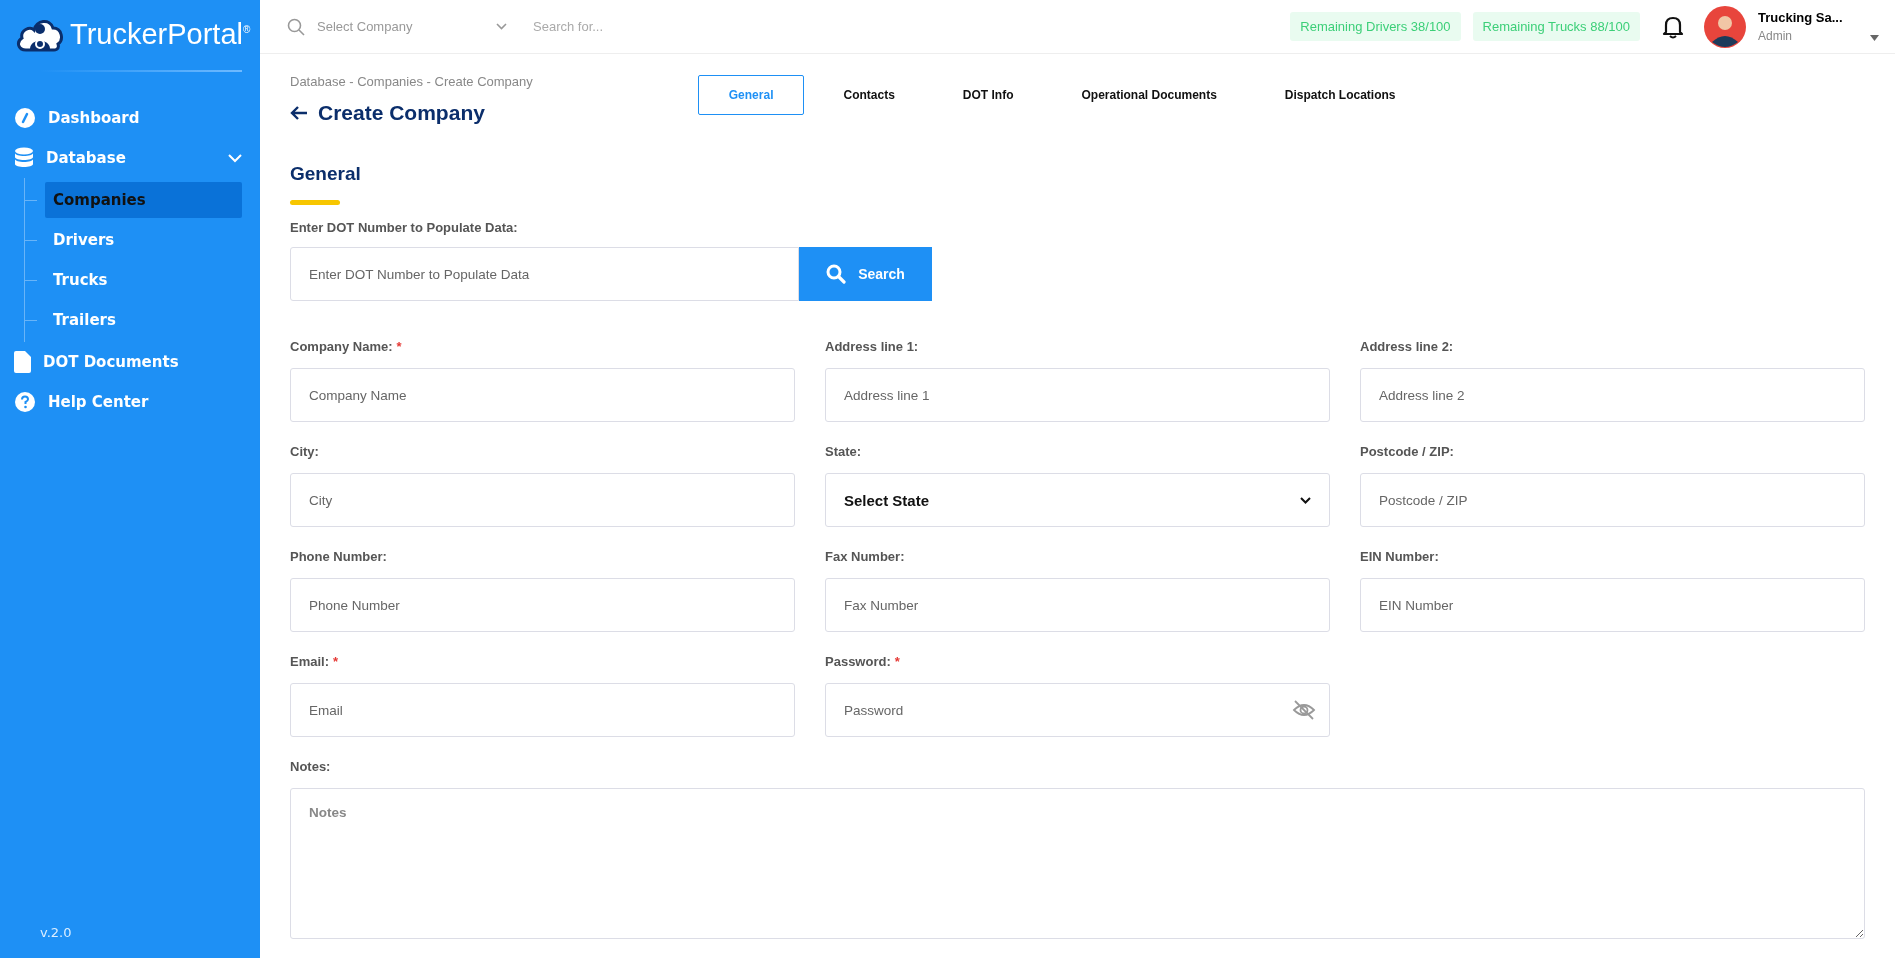 The height and width of the screenshot is (958, 1895). What do you see at coordinates (858, 661) in the screenshot?
I see `field-label: Password:` at bounding box center [858, 661].